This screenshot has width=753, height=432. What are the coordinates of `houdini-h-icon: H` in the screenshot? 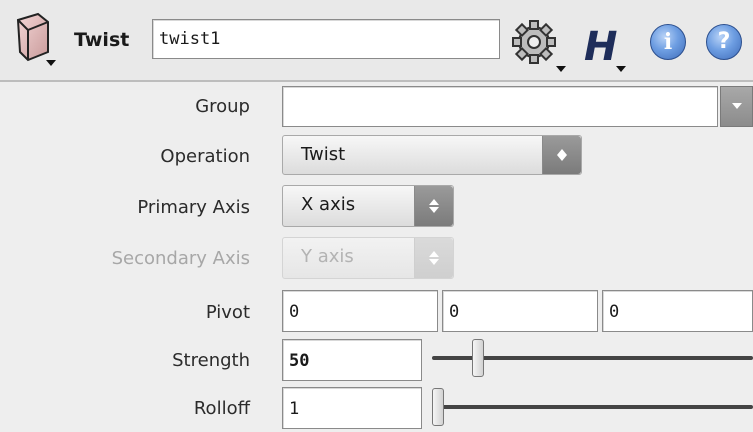 It's located at (604, 47).